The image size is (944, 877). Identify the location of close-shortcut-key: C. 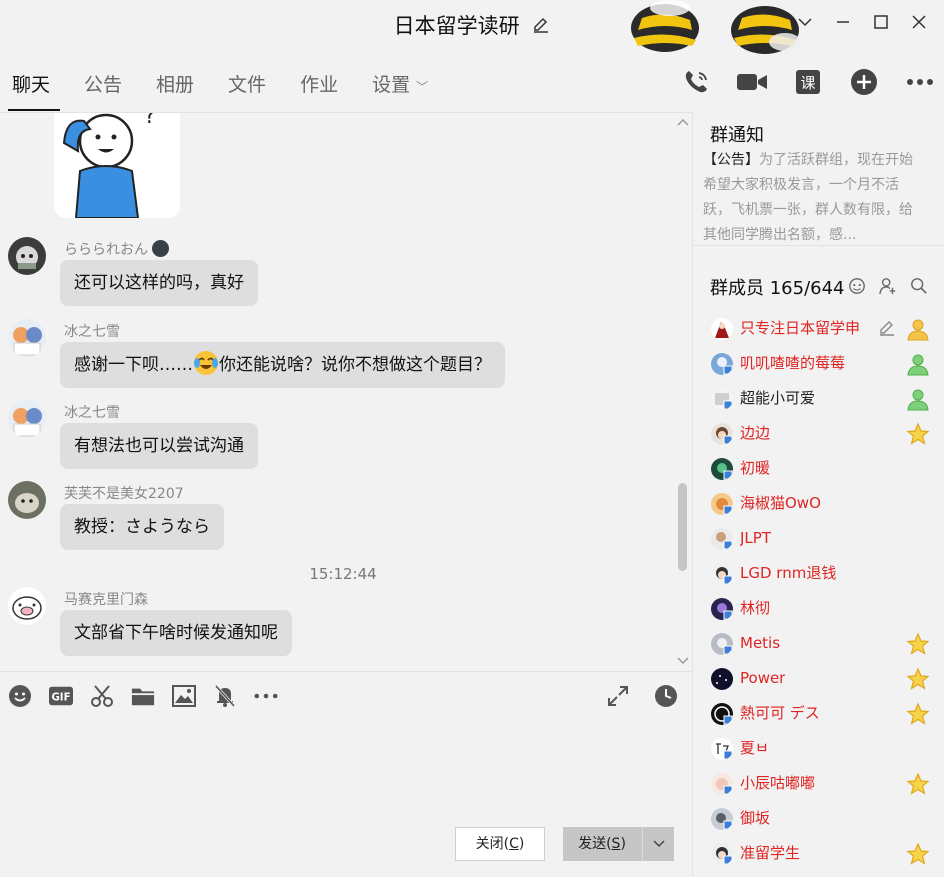
(514, 844).